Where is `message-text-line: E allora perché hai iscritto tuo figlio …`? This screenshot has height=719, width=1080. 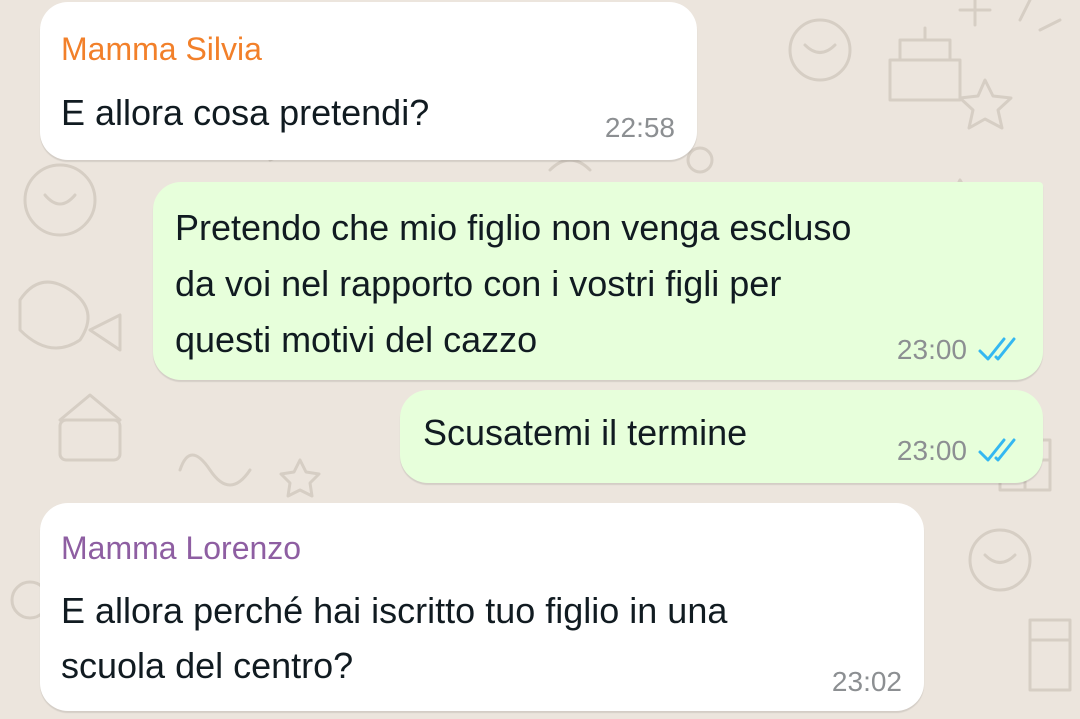
message-text-line: E allora perché hai iscritto tuo figlio … is located at coordinates (394, 610).